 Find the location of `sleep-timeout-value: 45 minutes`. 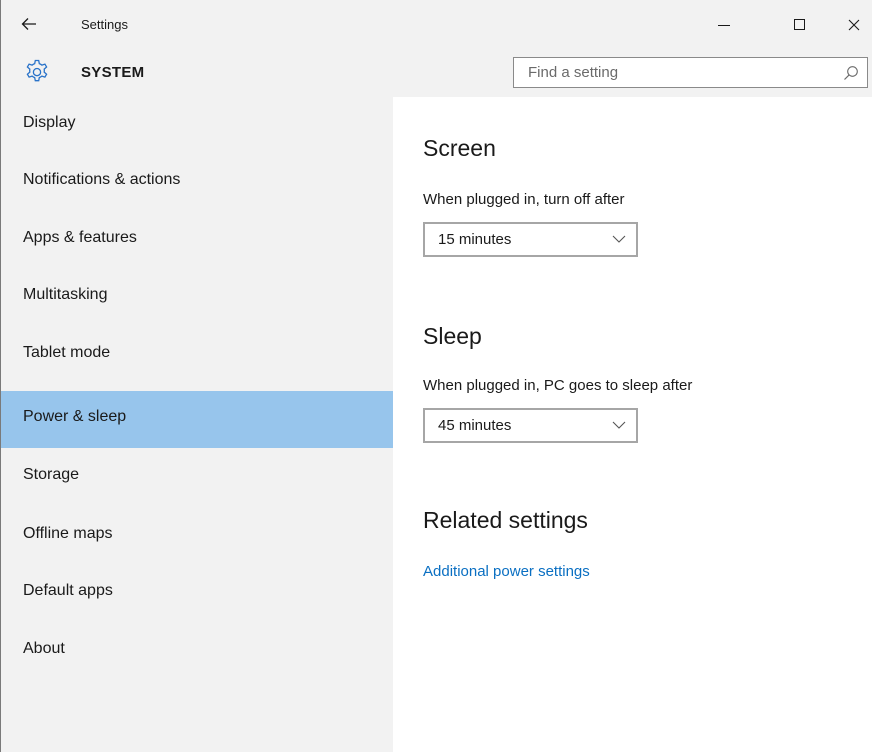

sleep-timeout-value: 45 minutes is located at coordinates (475, 425).